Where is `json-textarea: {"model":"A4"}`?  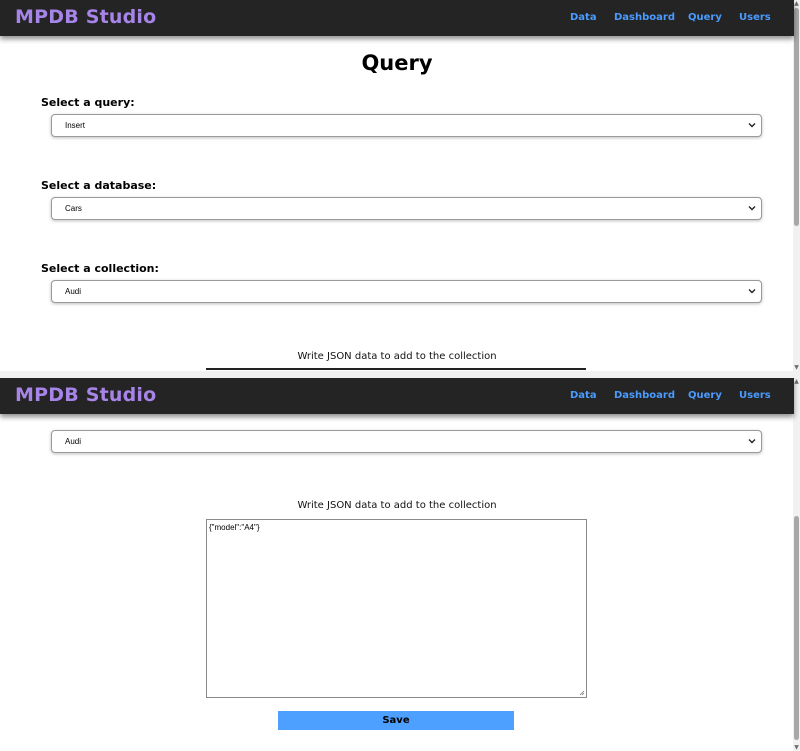
json-textarea: {"model":"A4"} is located at coordinates (396, 608).